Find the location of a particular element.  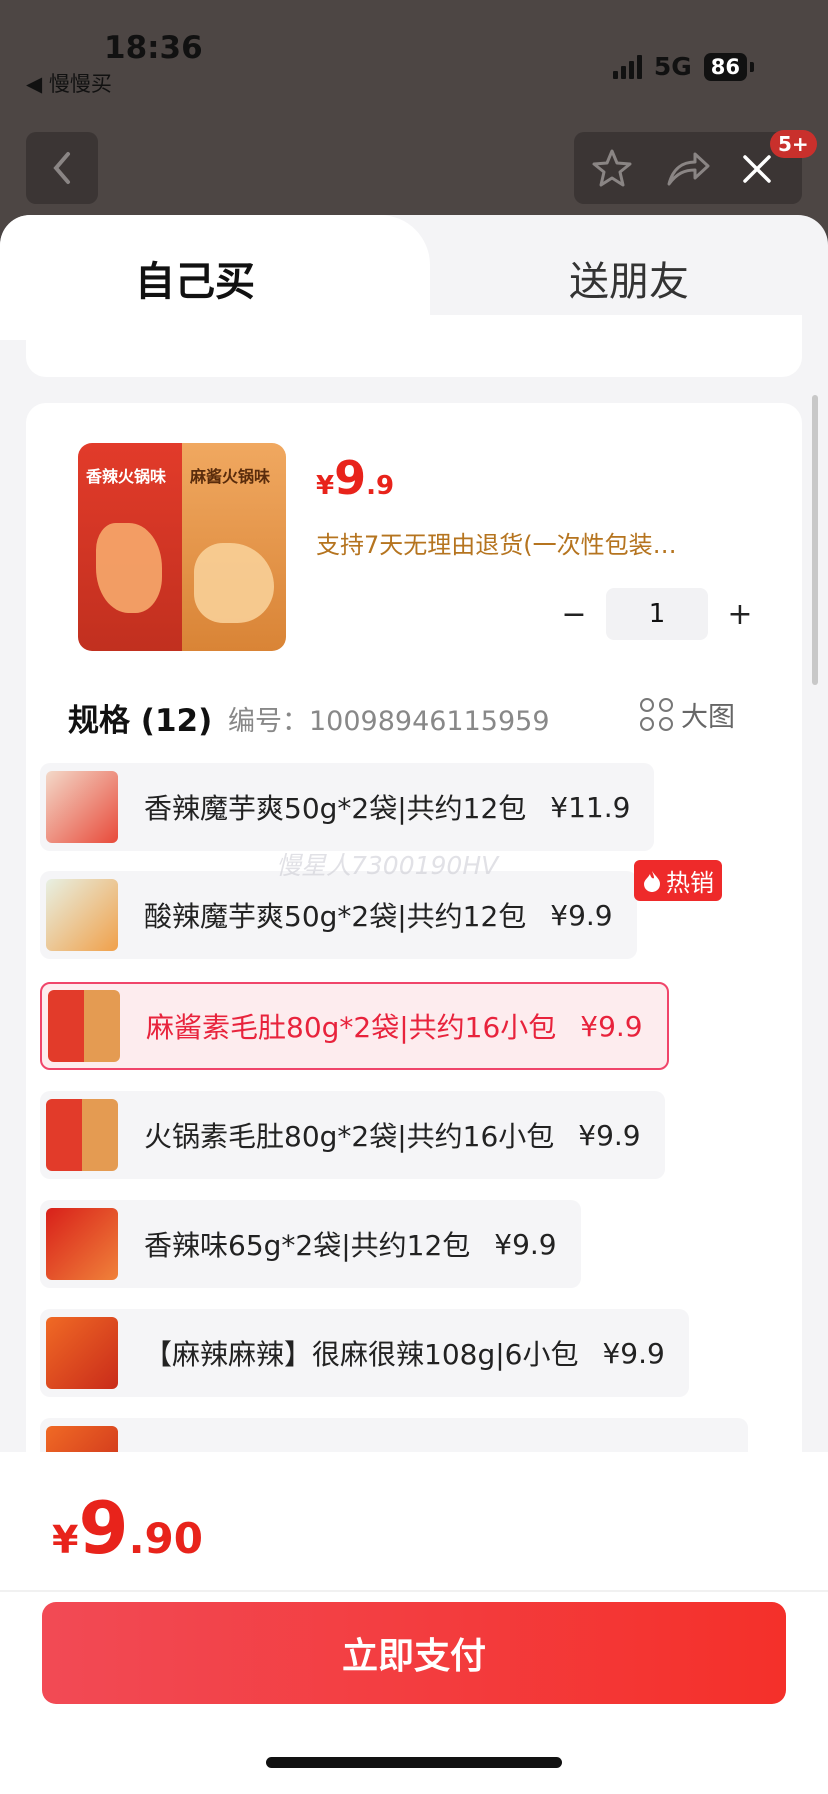

watermark: 慢星人7300190HV is located at coordinates (387, 865).